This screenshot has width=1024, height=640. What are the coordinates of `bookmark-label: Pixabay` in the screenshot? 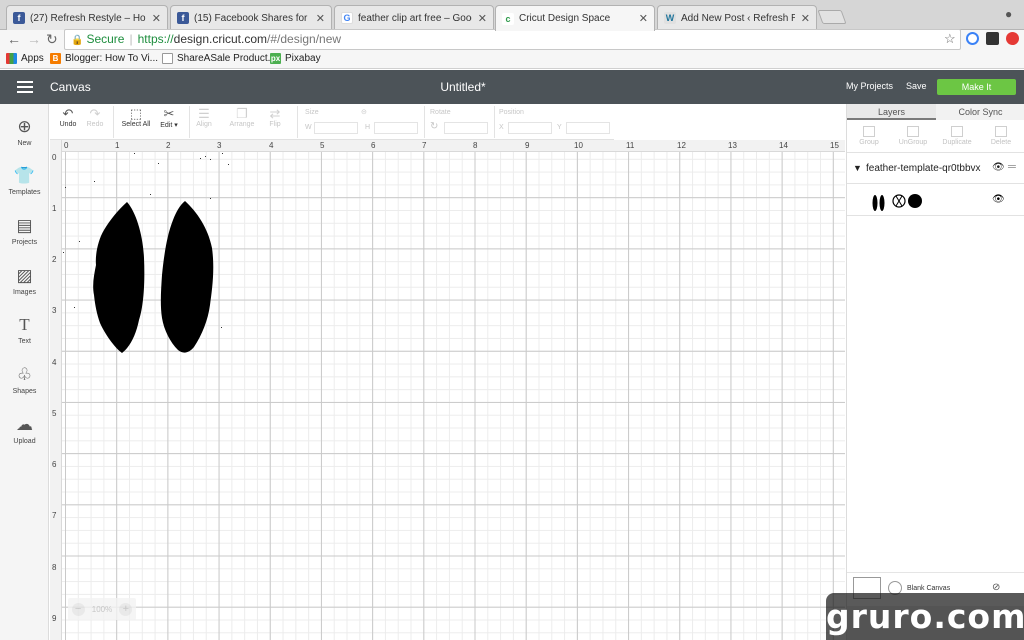 It's located at (303, 58).